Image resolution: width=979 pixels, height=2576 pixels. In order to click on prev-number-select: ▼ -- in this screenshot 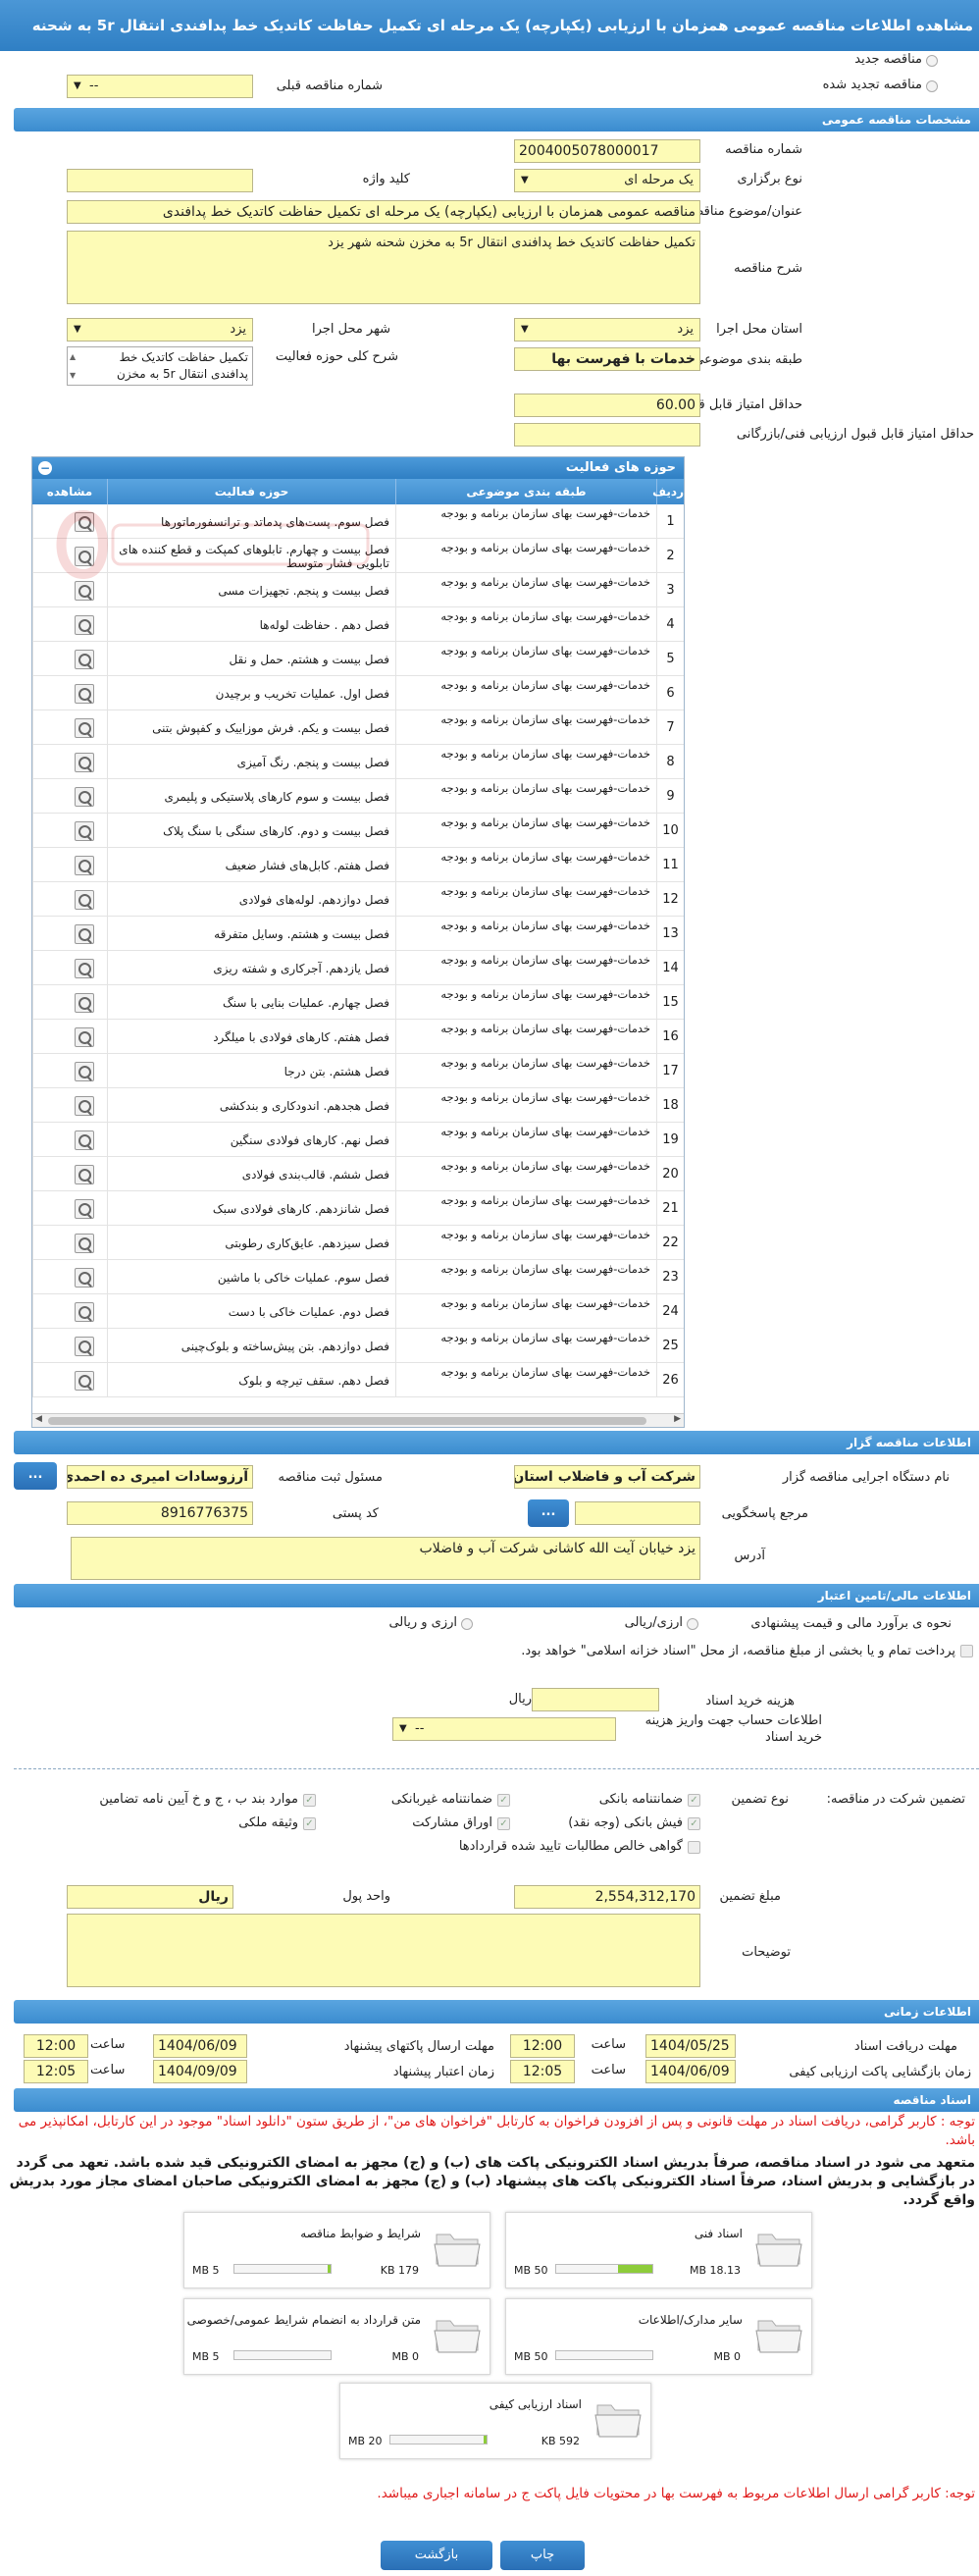, I will do `click(160, 86)`.